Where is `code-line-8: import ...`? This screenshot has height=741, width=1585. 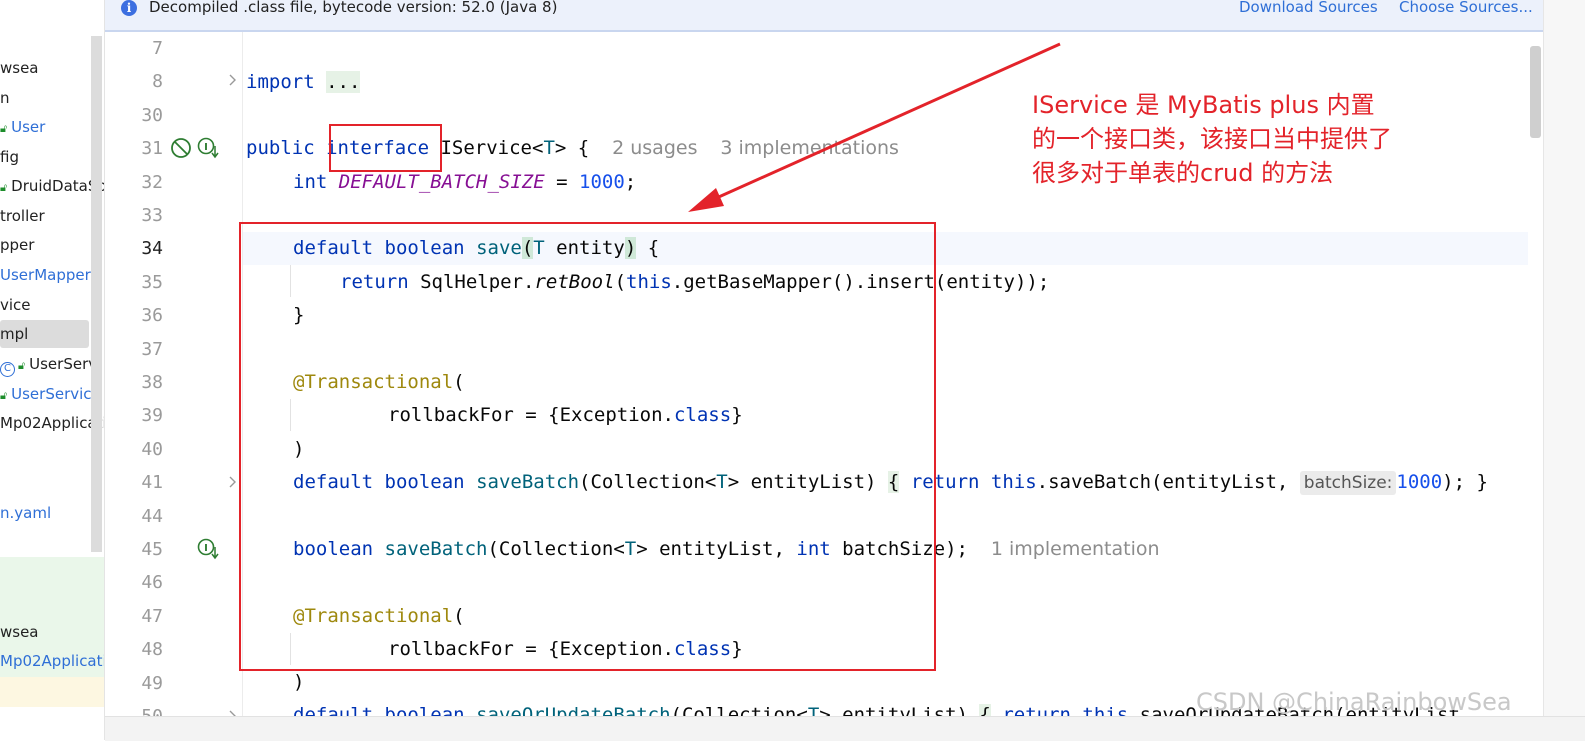
code-line-8: import ... is located at coordinates (303, 82).